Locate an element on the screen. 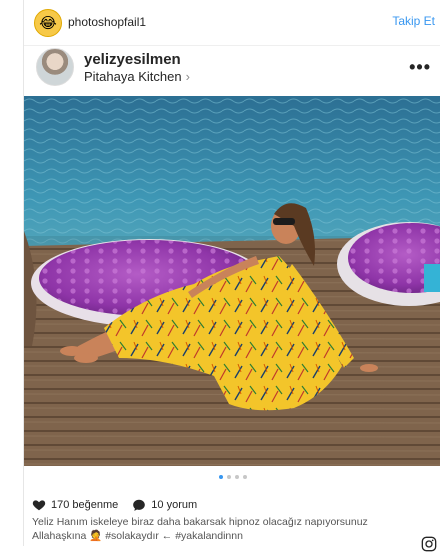  avatar is located at coordinates (55, 67).